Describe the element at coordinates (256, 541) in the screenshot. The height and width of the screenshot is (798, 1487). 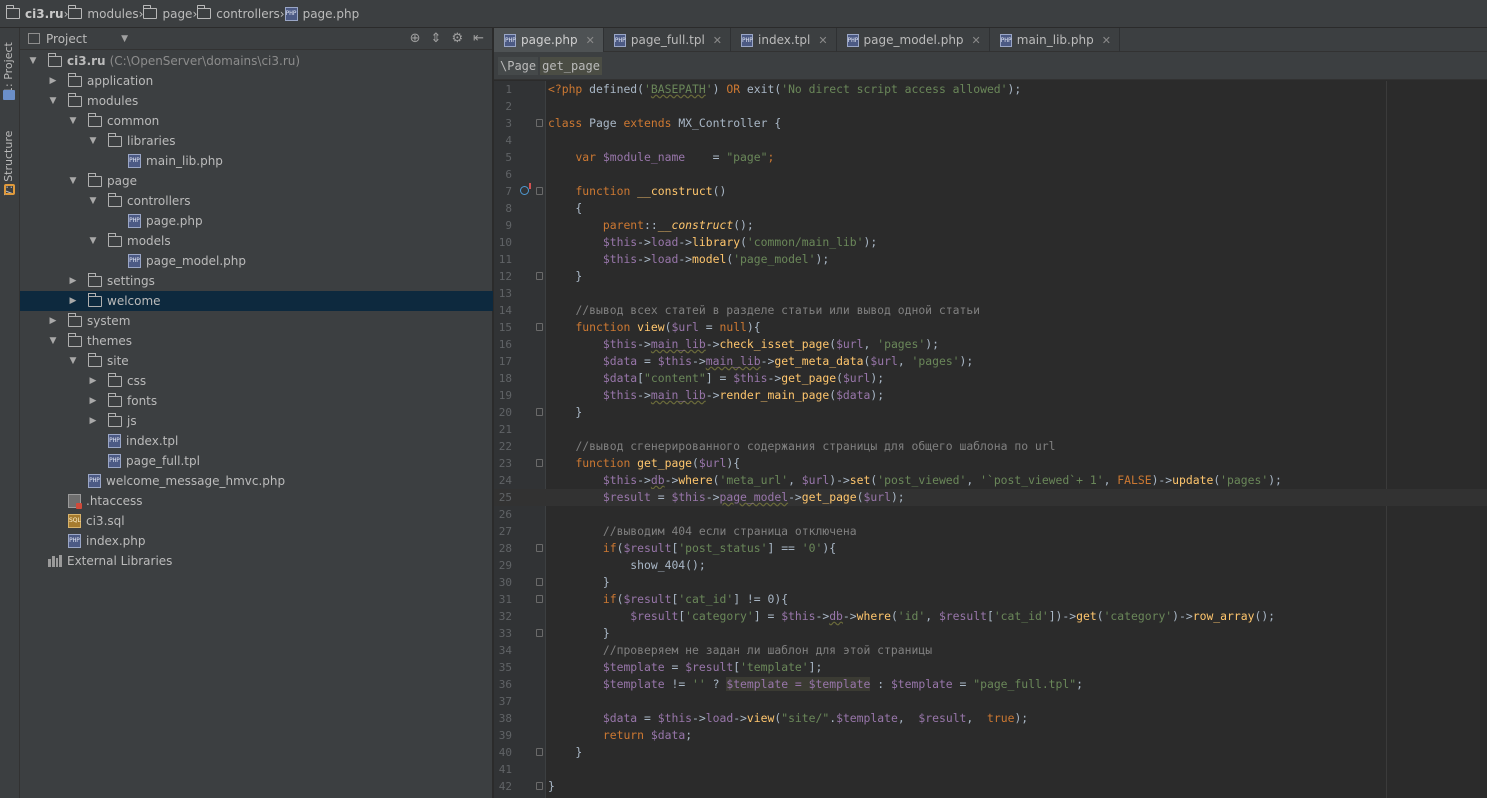
I see `tree-item-index-php: PHP index.php` at that location.